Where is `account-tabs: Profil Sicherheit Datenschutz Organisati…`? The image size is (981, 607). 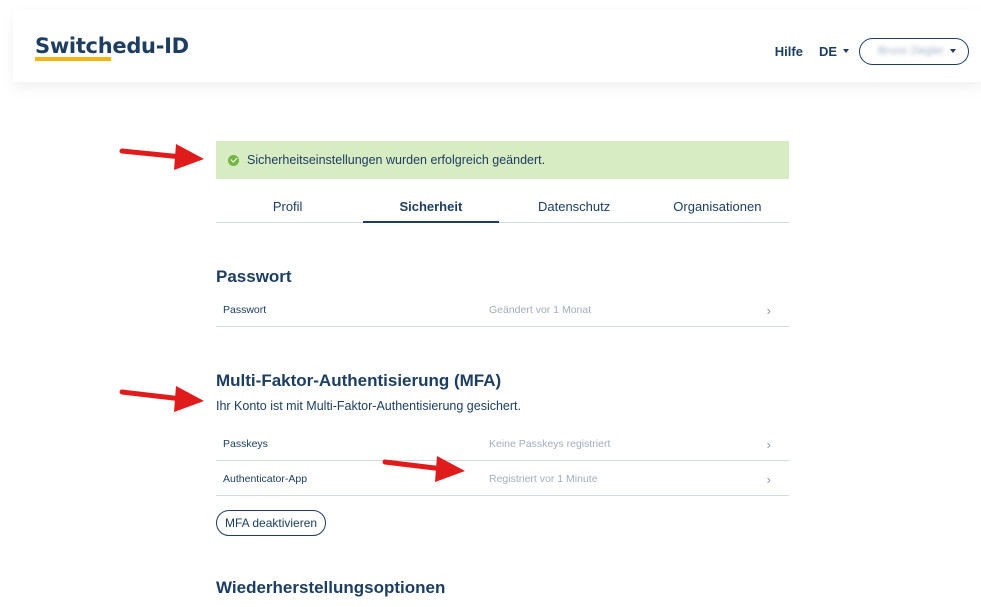 account-tabs: Profil Sicherheit Datenschutz Organisati… is located at coordinates (502, 206).